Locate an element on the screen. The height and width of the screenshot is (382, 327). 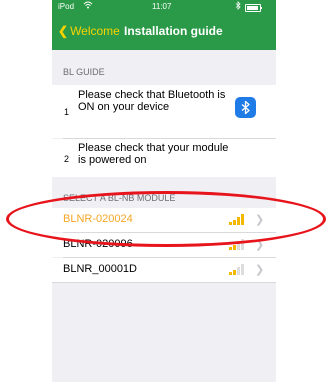
wifi-icon is located at coordinates (88, 6).